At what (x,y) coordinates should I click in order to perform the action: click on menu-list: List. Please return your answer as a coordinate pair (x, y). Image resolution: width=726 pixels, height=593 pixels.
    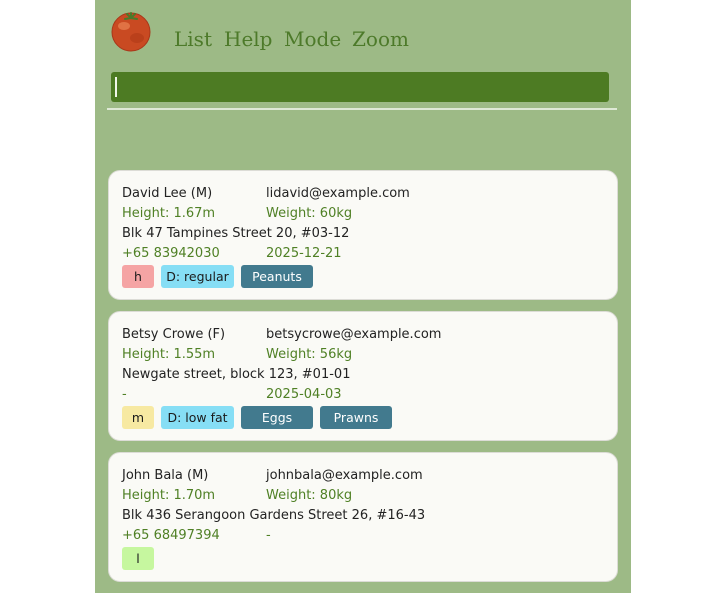
    Looking at the image, I should click on (193, 39).